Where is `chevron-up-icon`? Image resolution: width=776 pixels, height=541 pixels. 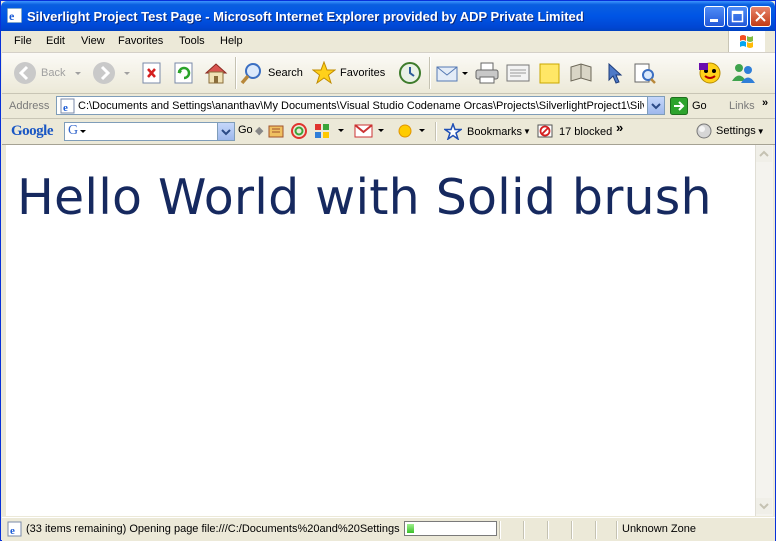
chevron-up-icon is located at coordinates (764, 153).